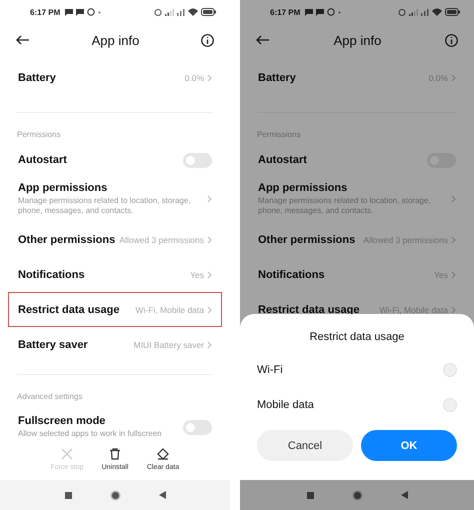 This screenshot has width=474, height=510. What do you see at coordinates (169, 345) in the screenshot?
I see `setting-value: MIUI Battery saver` at bounding box center [169, 345].